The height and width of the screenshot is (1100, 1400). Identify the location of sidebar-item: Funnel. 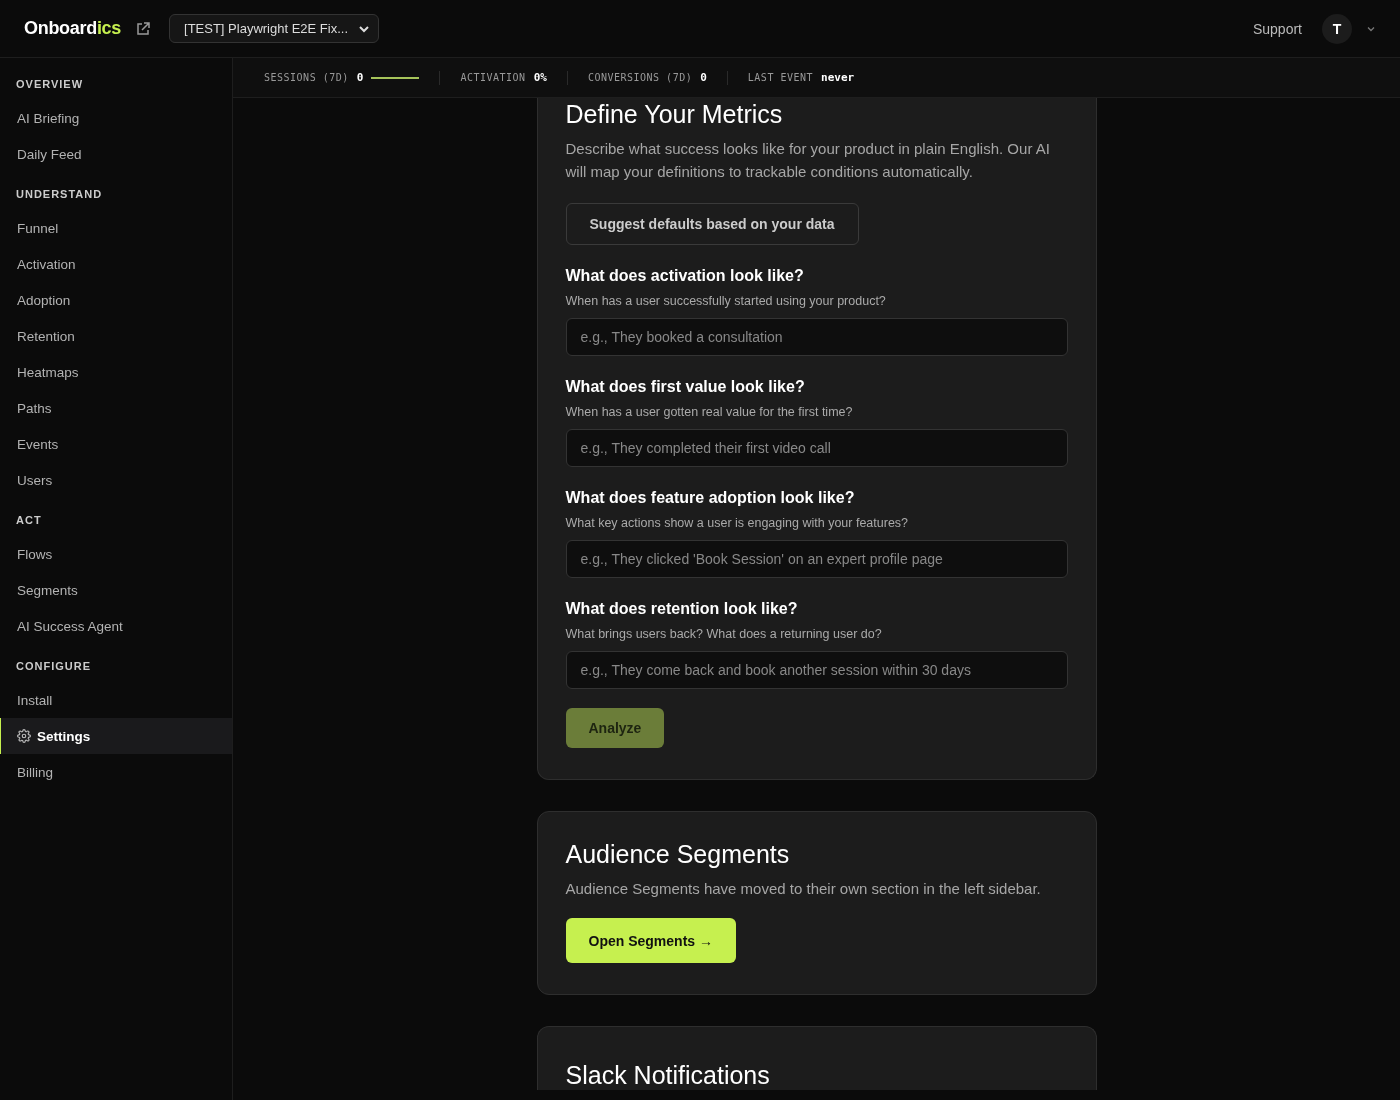
(116, 228).